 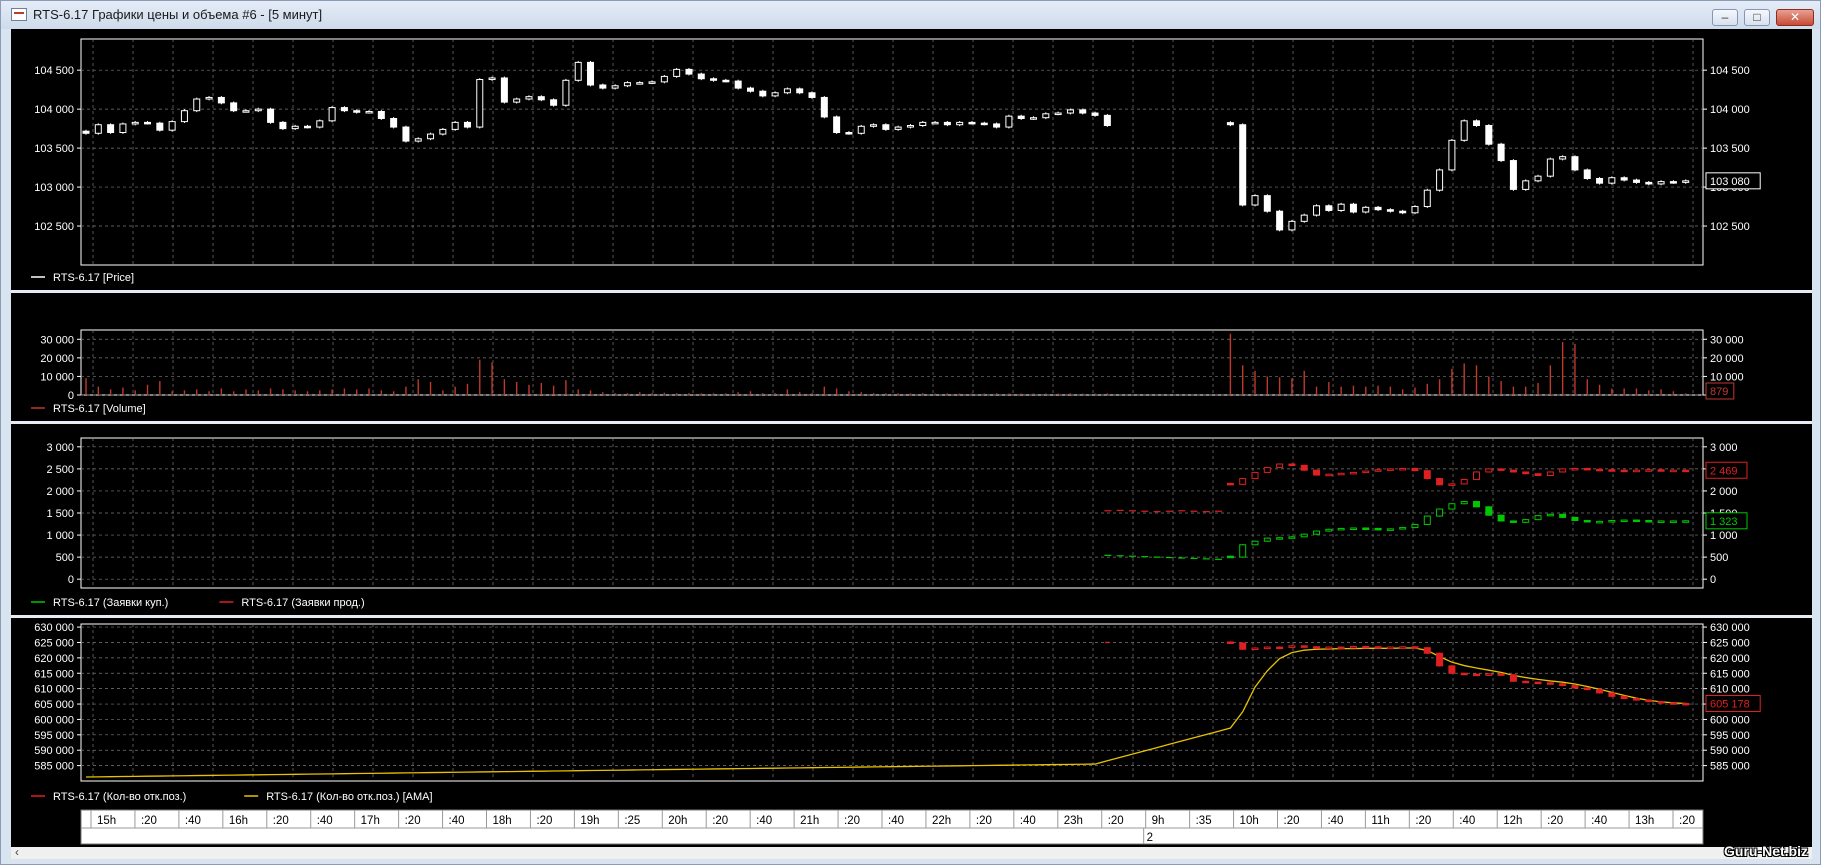 What do you see at coordinates (60, 492) in the screenshot?
I see `y-tick-label-left: 2 000` at bounding box center [60, 492].